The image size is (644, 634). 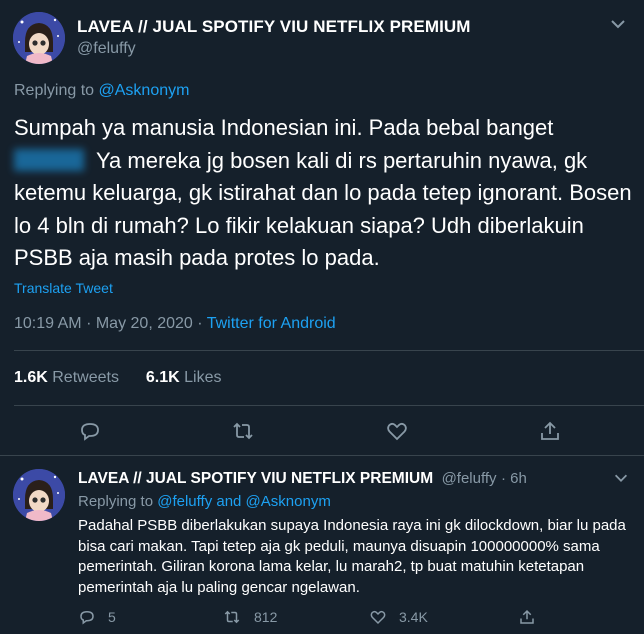 I want to click on tweet-stats: 1.6K Retweets 6.1K Likes, so click(x=117, y=378).